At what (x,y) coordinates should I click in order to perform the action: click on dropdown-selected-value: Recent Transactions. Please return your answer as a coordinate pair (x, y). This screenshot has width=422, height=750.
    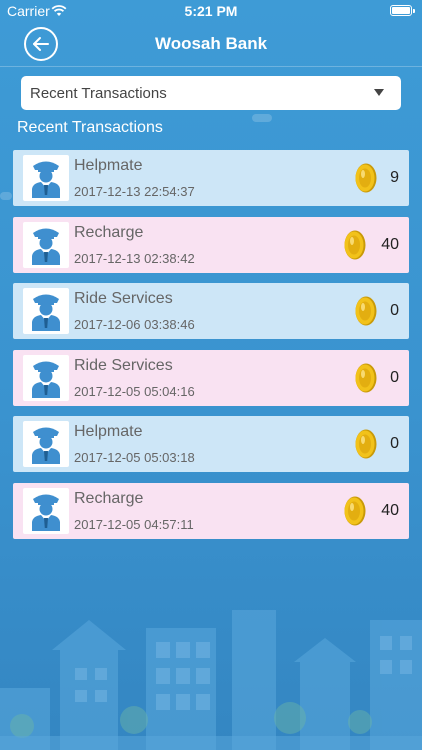
    Looking at the image, I should click on (98, 93).